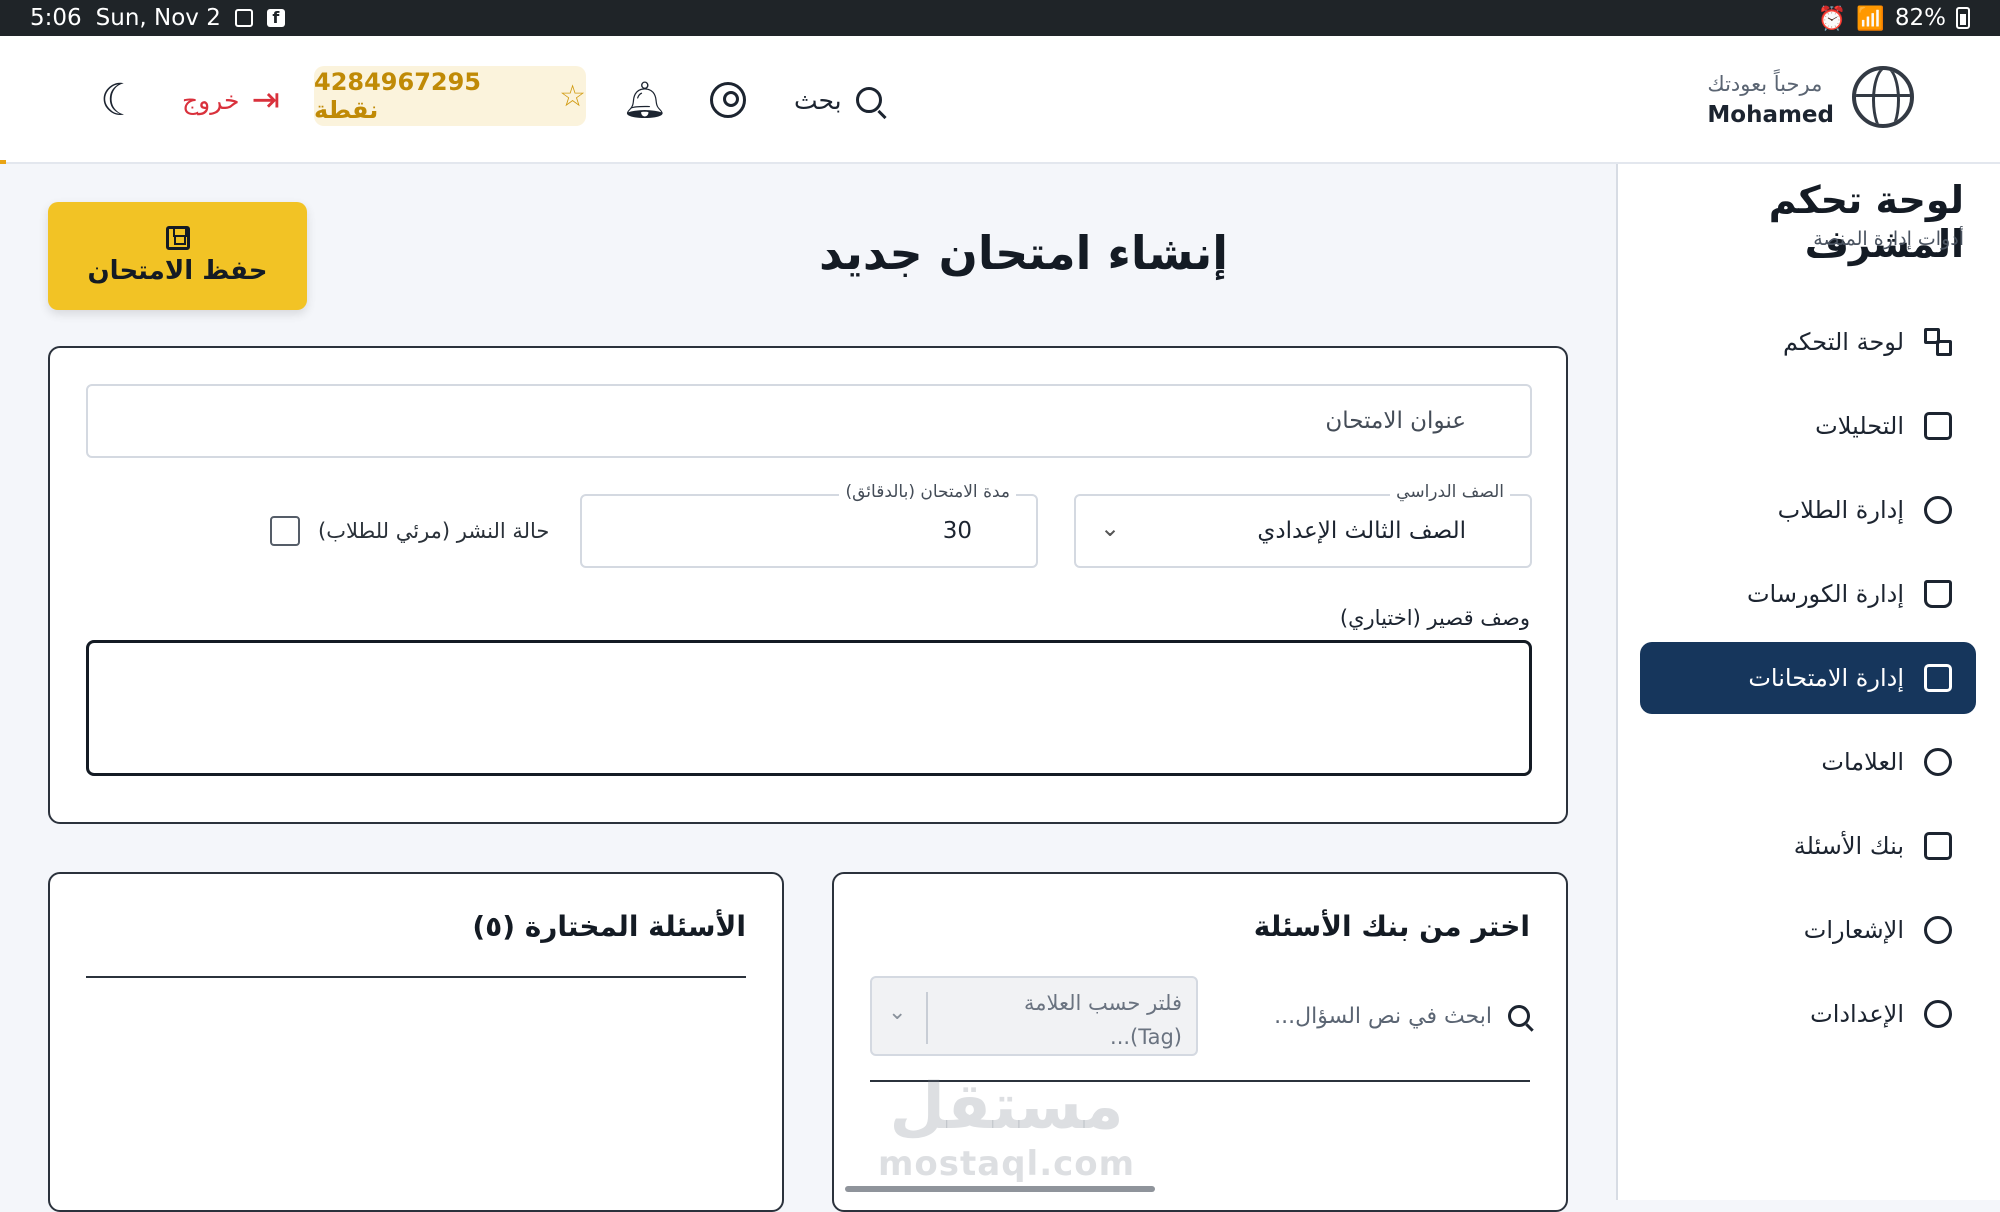  Describe the element at coordinates (285, 531) in the screenshot. I see `publish-checkbox` at that location.